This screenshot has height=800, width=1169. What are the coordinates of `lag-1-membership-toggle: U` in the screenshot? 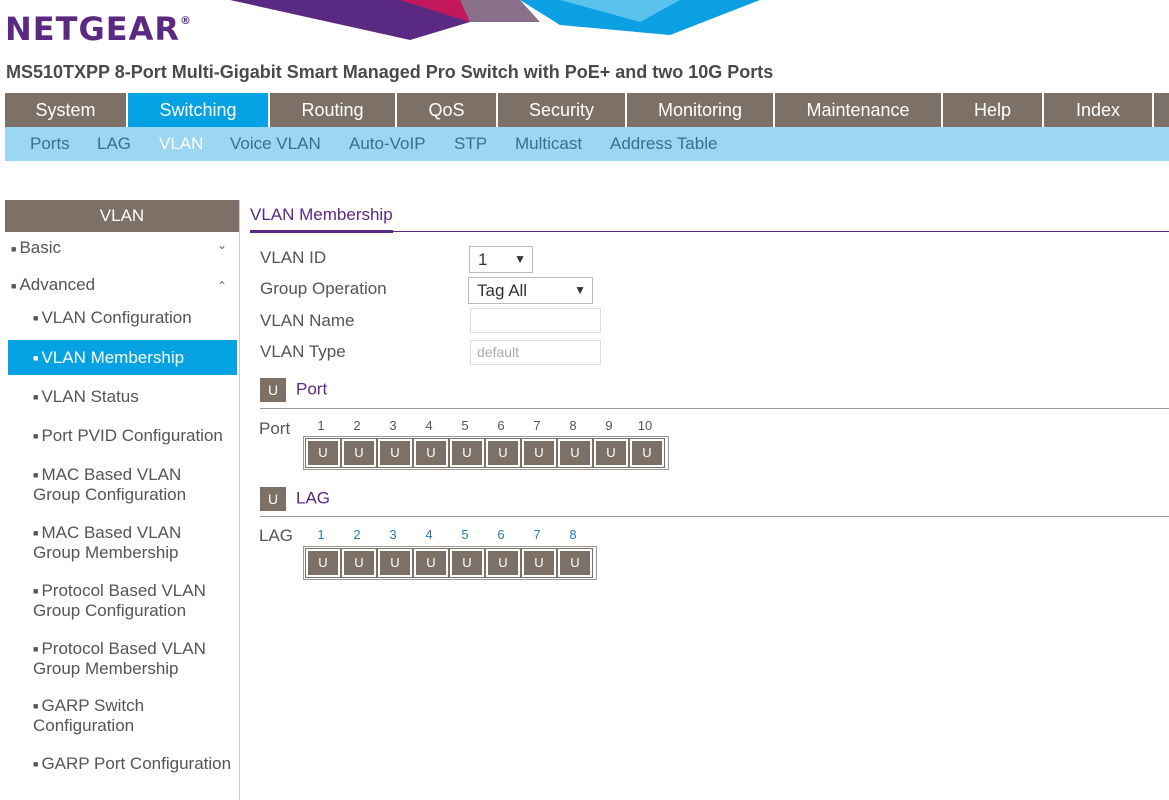 It's located at (323, 563).